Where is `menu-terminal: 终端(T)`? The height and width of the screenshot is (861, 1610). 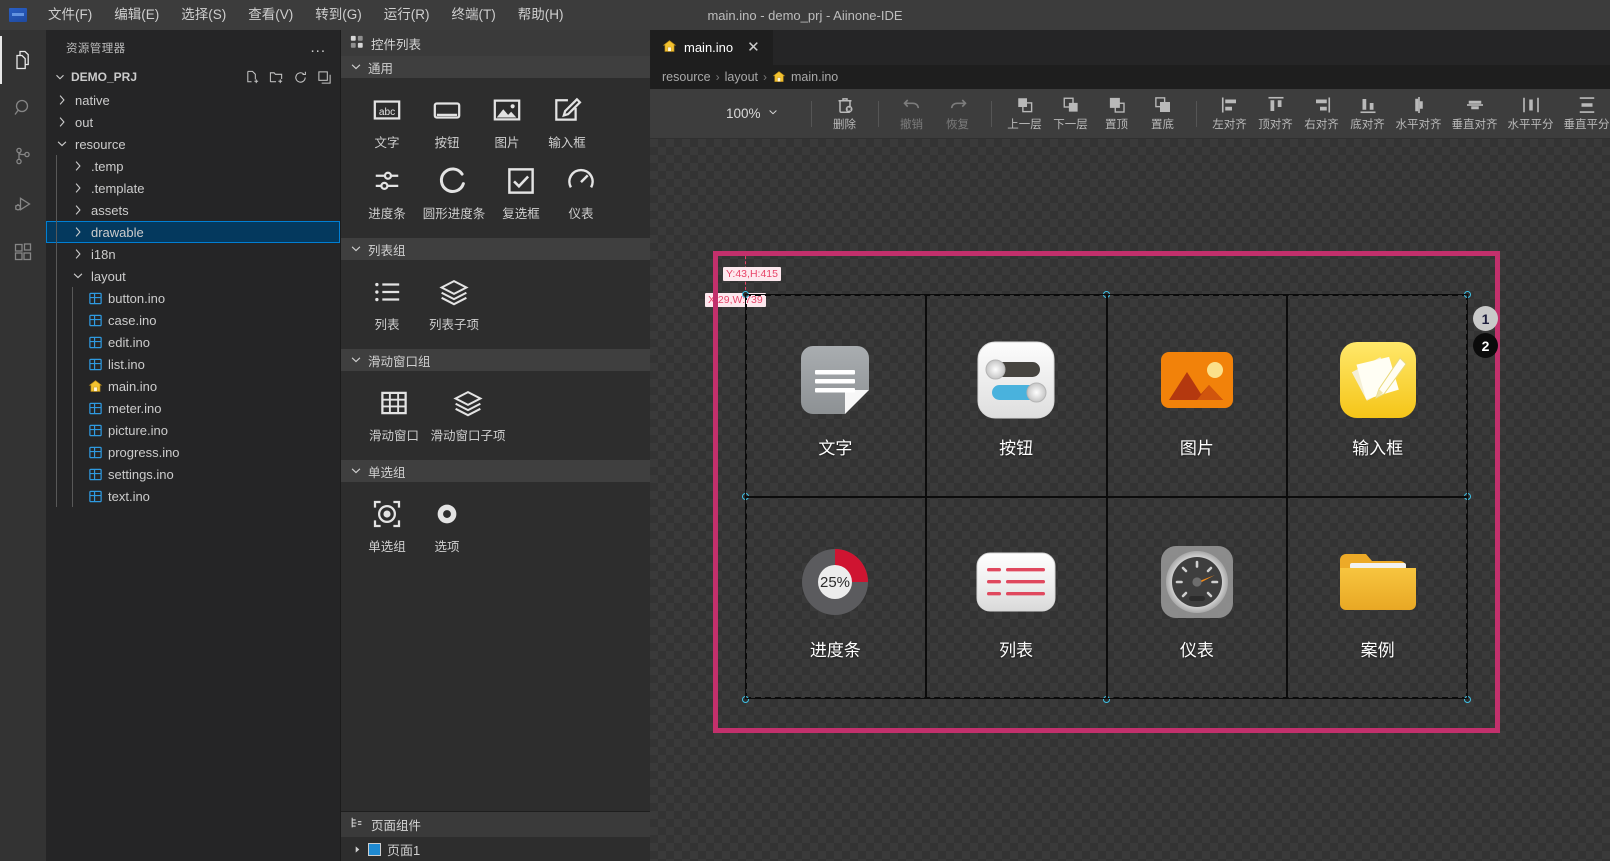 menu-terminal: 终端(T) is located at coordinates (474, 15).